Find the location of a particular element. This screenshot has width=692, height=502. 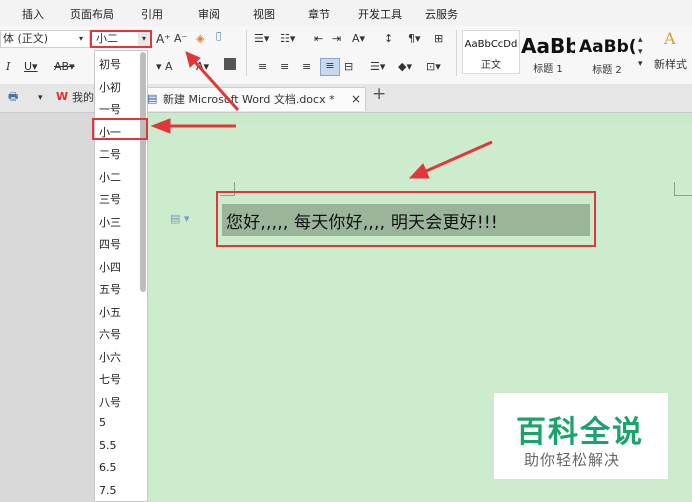

watermark-subtitle: 助你轻松解决 is located at coordinates (572, 460).